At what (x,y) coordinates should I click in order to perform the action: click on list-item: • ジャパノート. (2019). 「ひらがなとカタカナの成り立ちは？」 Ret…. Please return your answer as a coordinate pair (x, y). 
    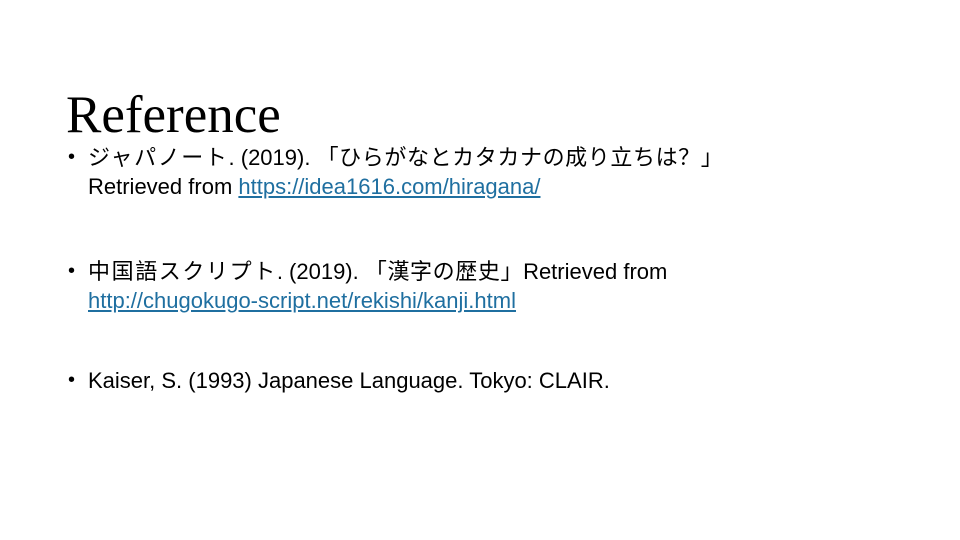
    Looking at the image, I should click on (491, 172).